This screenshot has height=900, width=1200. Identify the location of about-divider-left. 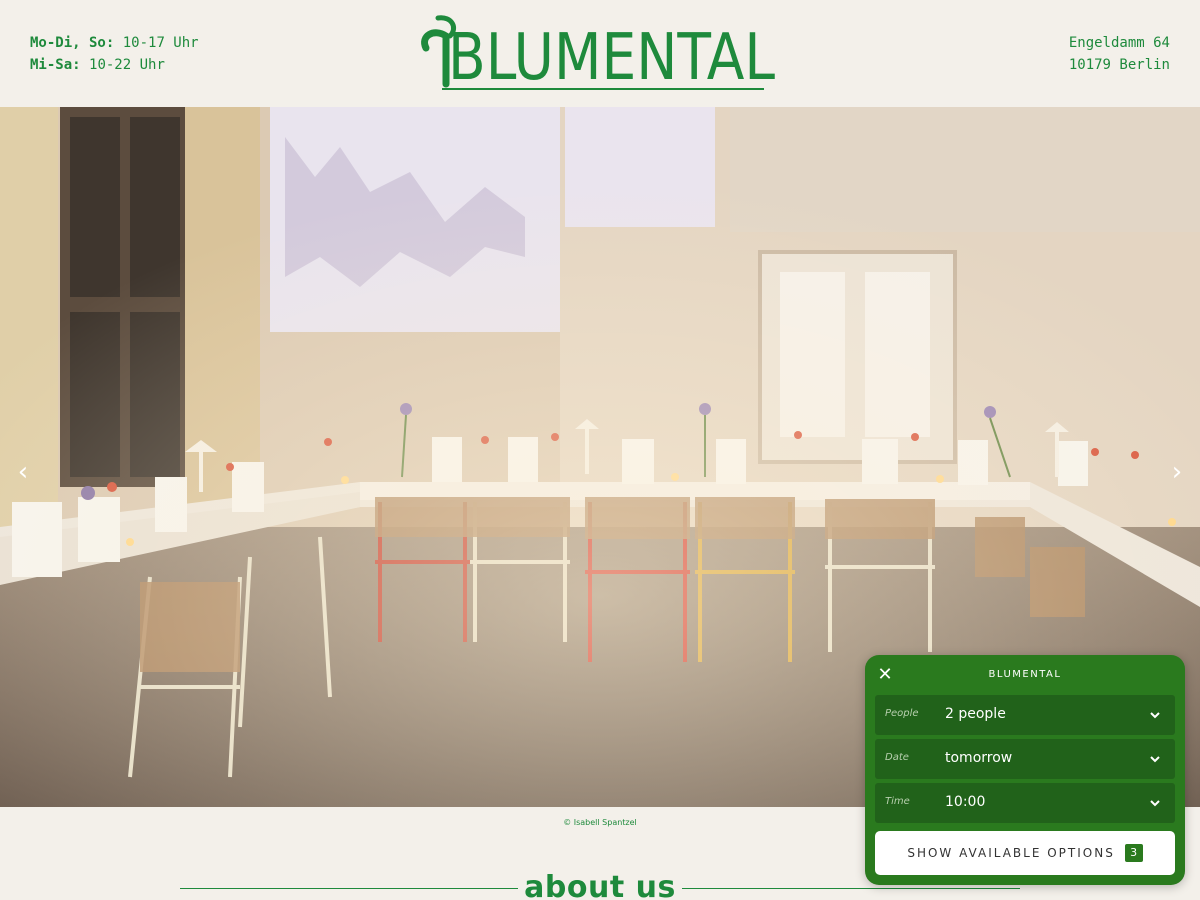
(349, 888).